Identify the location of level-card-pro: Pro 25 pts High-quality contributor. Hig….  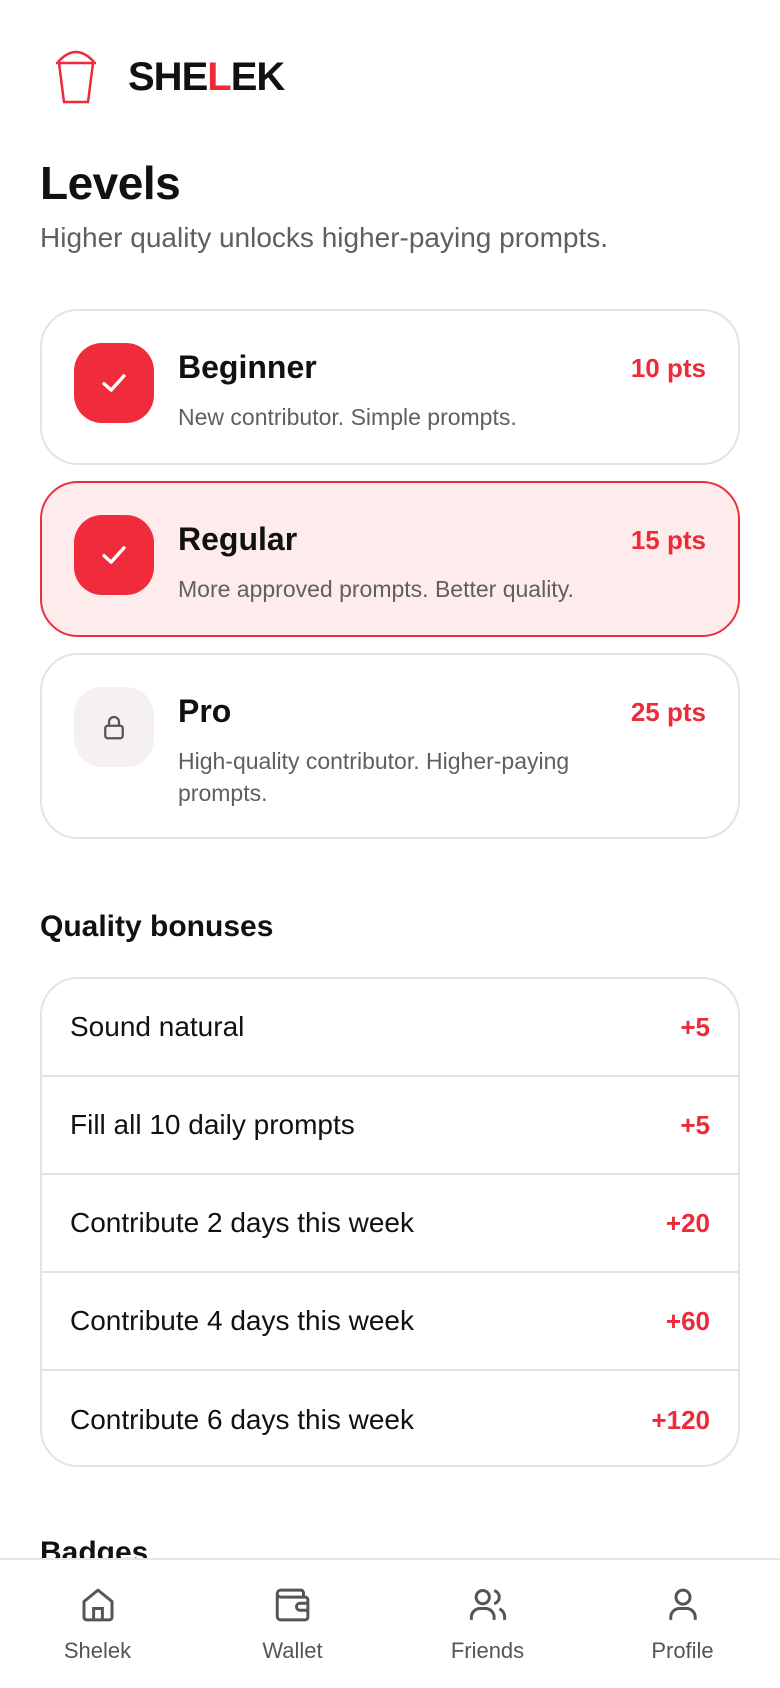
(390, 746).